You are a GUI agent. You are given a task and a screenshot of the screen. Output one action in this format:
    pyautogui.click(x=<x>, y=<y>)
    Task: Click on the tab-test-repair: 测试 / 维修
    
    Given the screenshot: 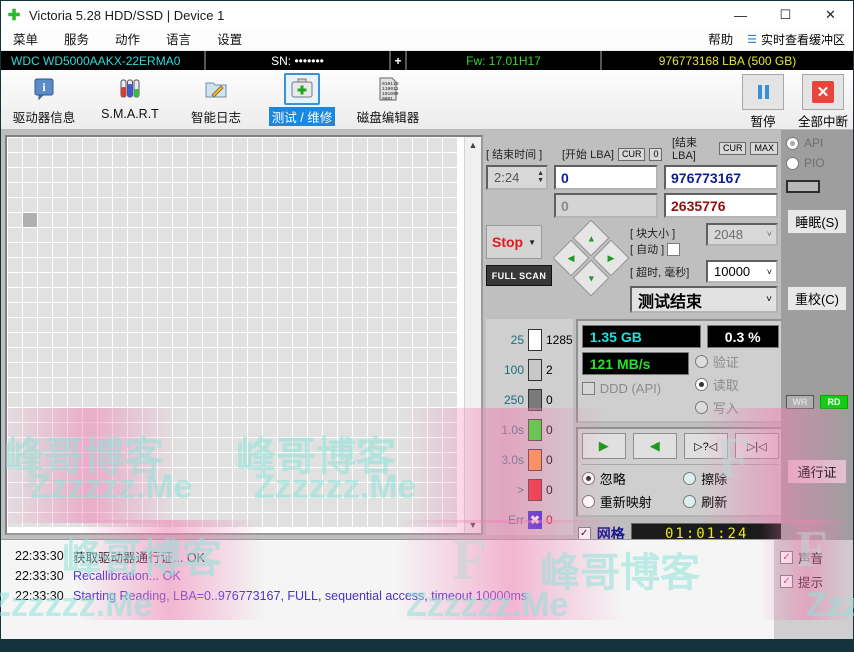 What is the action you would take?
    pyautogui.click(x=302, y=99)
    